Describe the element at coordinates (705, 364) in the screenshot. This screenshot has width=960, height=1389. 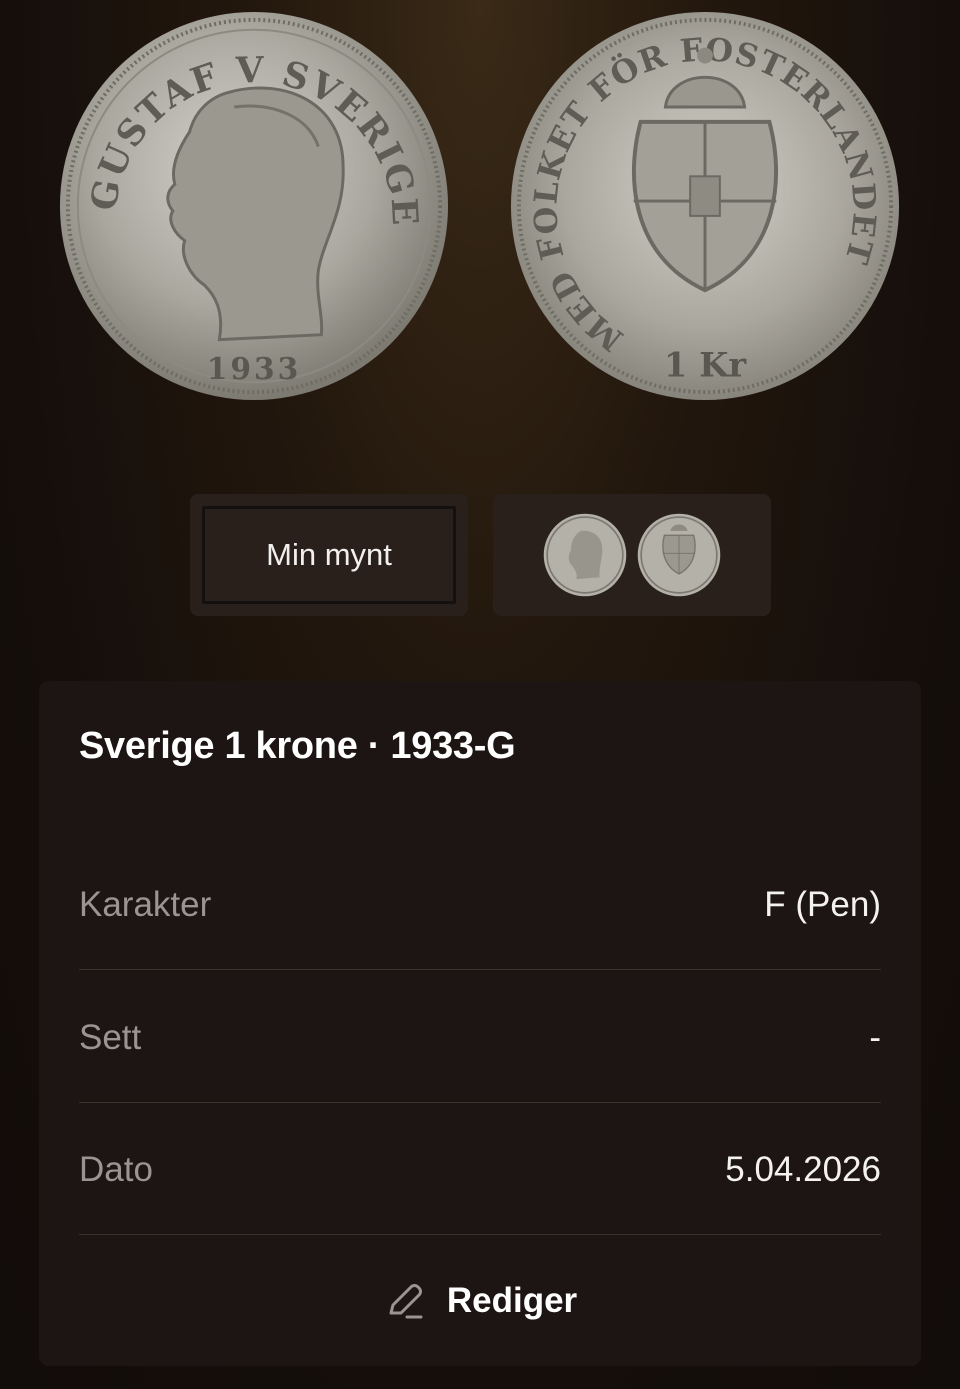
I see `svg-text: 1 Kr` at that location.